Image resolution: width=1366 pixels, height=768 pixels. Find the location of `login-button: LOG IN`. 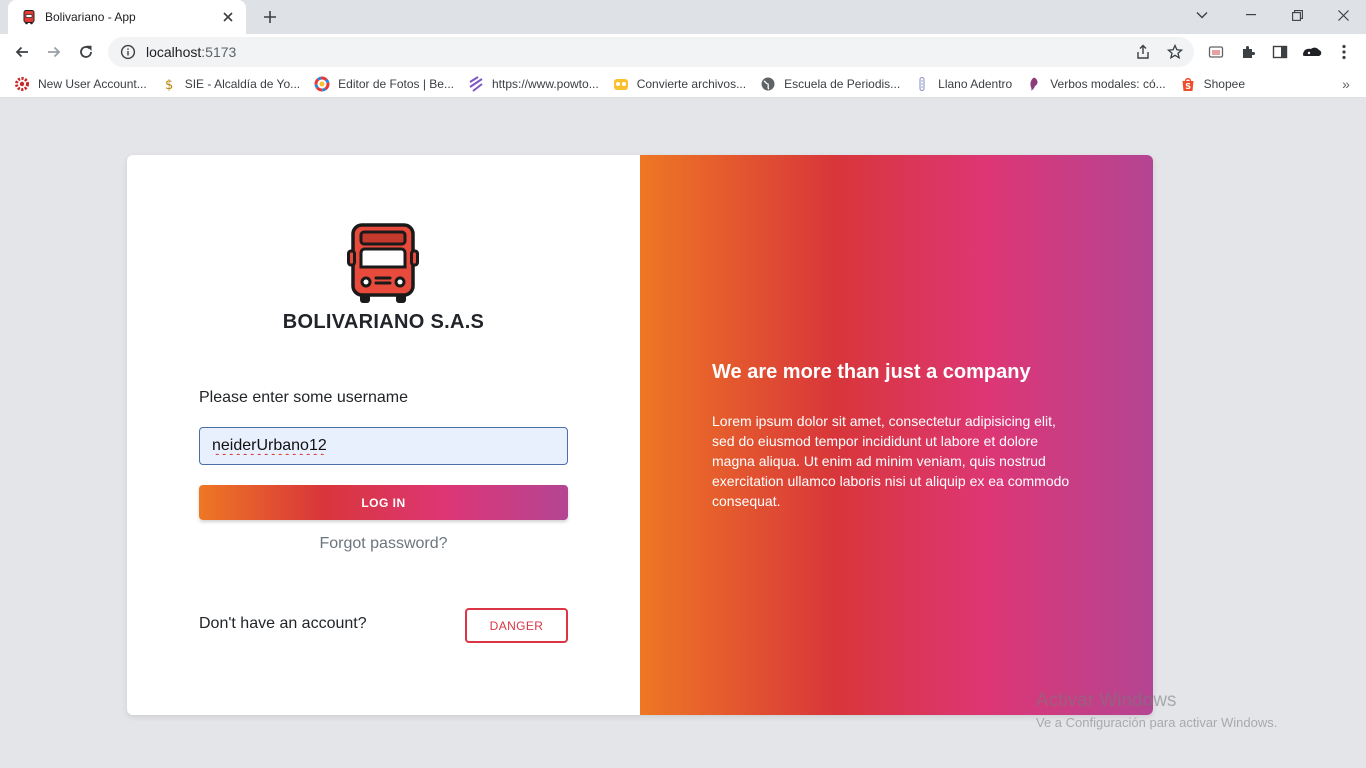

login-button: LOG IN is located at coordinates (383, 502).